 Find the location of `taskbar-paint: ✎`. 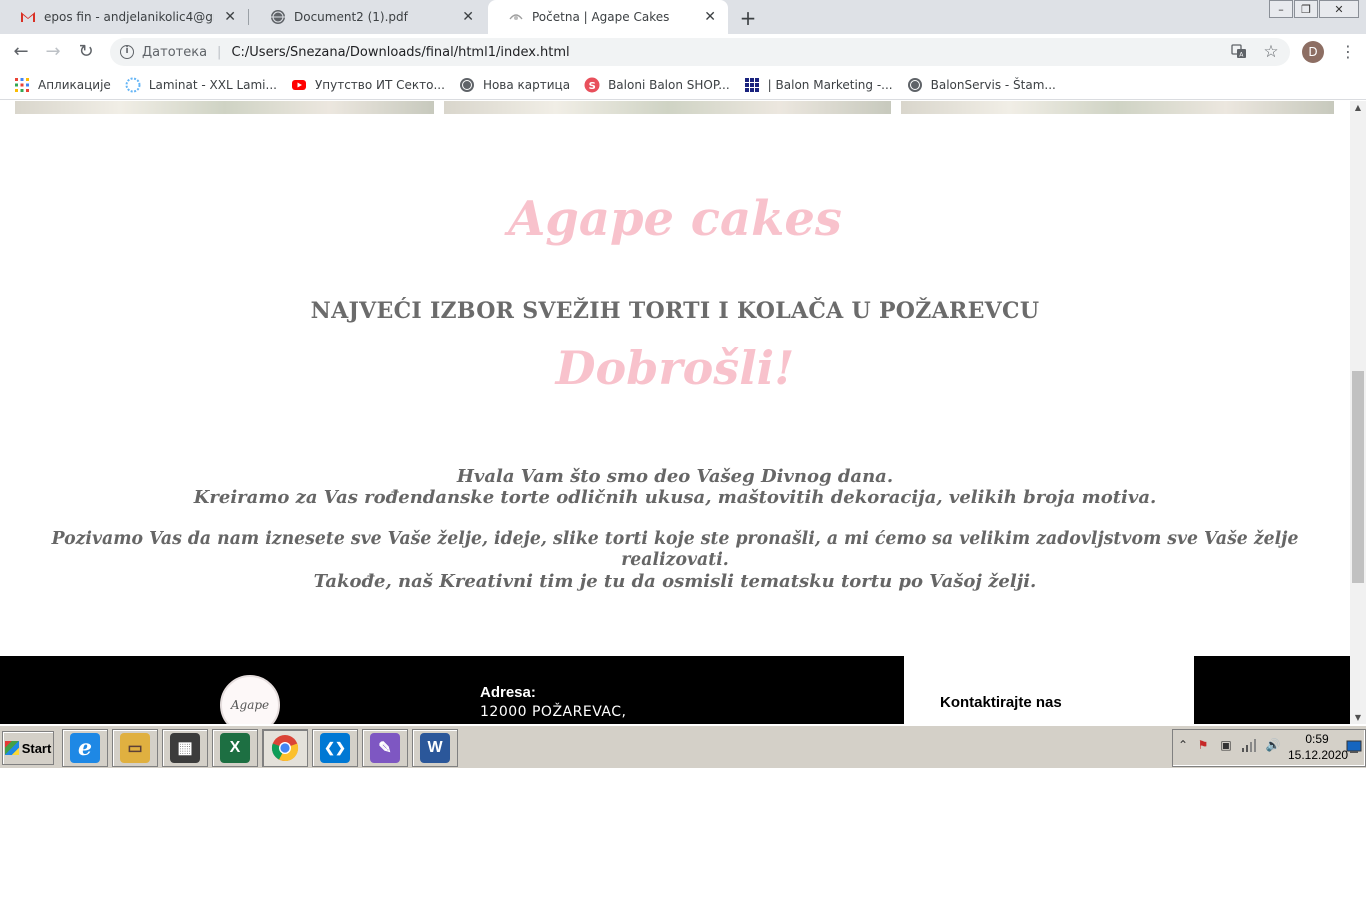

taskbar-paint: ✎ is located at coordinates (385, 748).